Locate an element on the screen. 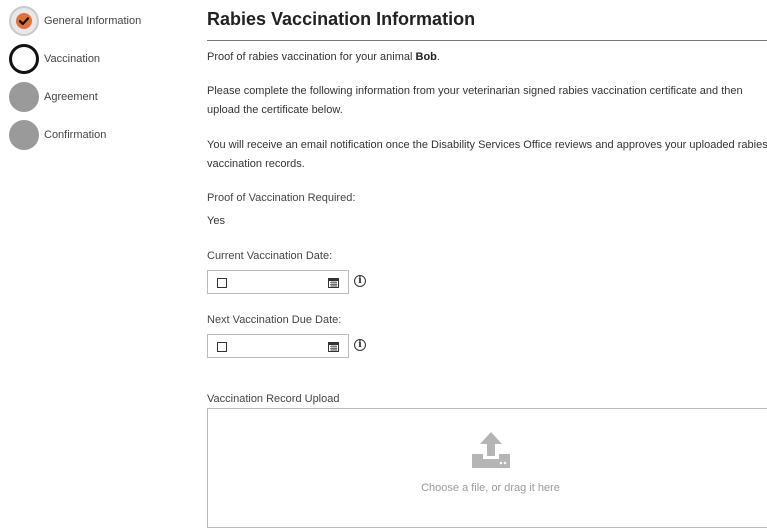 This screenshot has width=767, height=528. title-divider is located at coordinates (487, 40).